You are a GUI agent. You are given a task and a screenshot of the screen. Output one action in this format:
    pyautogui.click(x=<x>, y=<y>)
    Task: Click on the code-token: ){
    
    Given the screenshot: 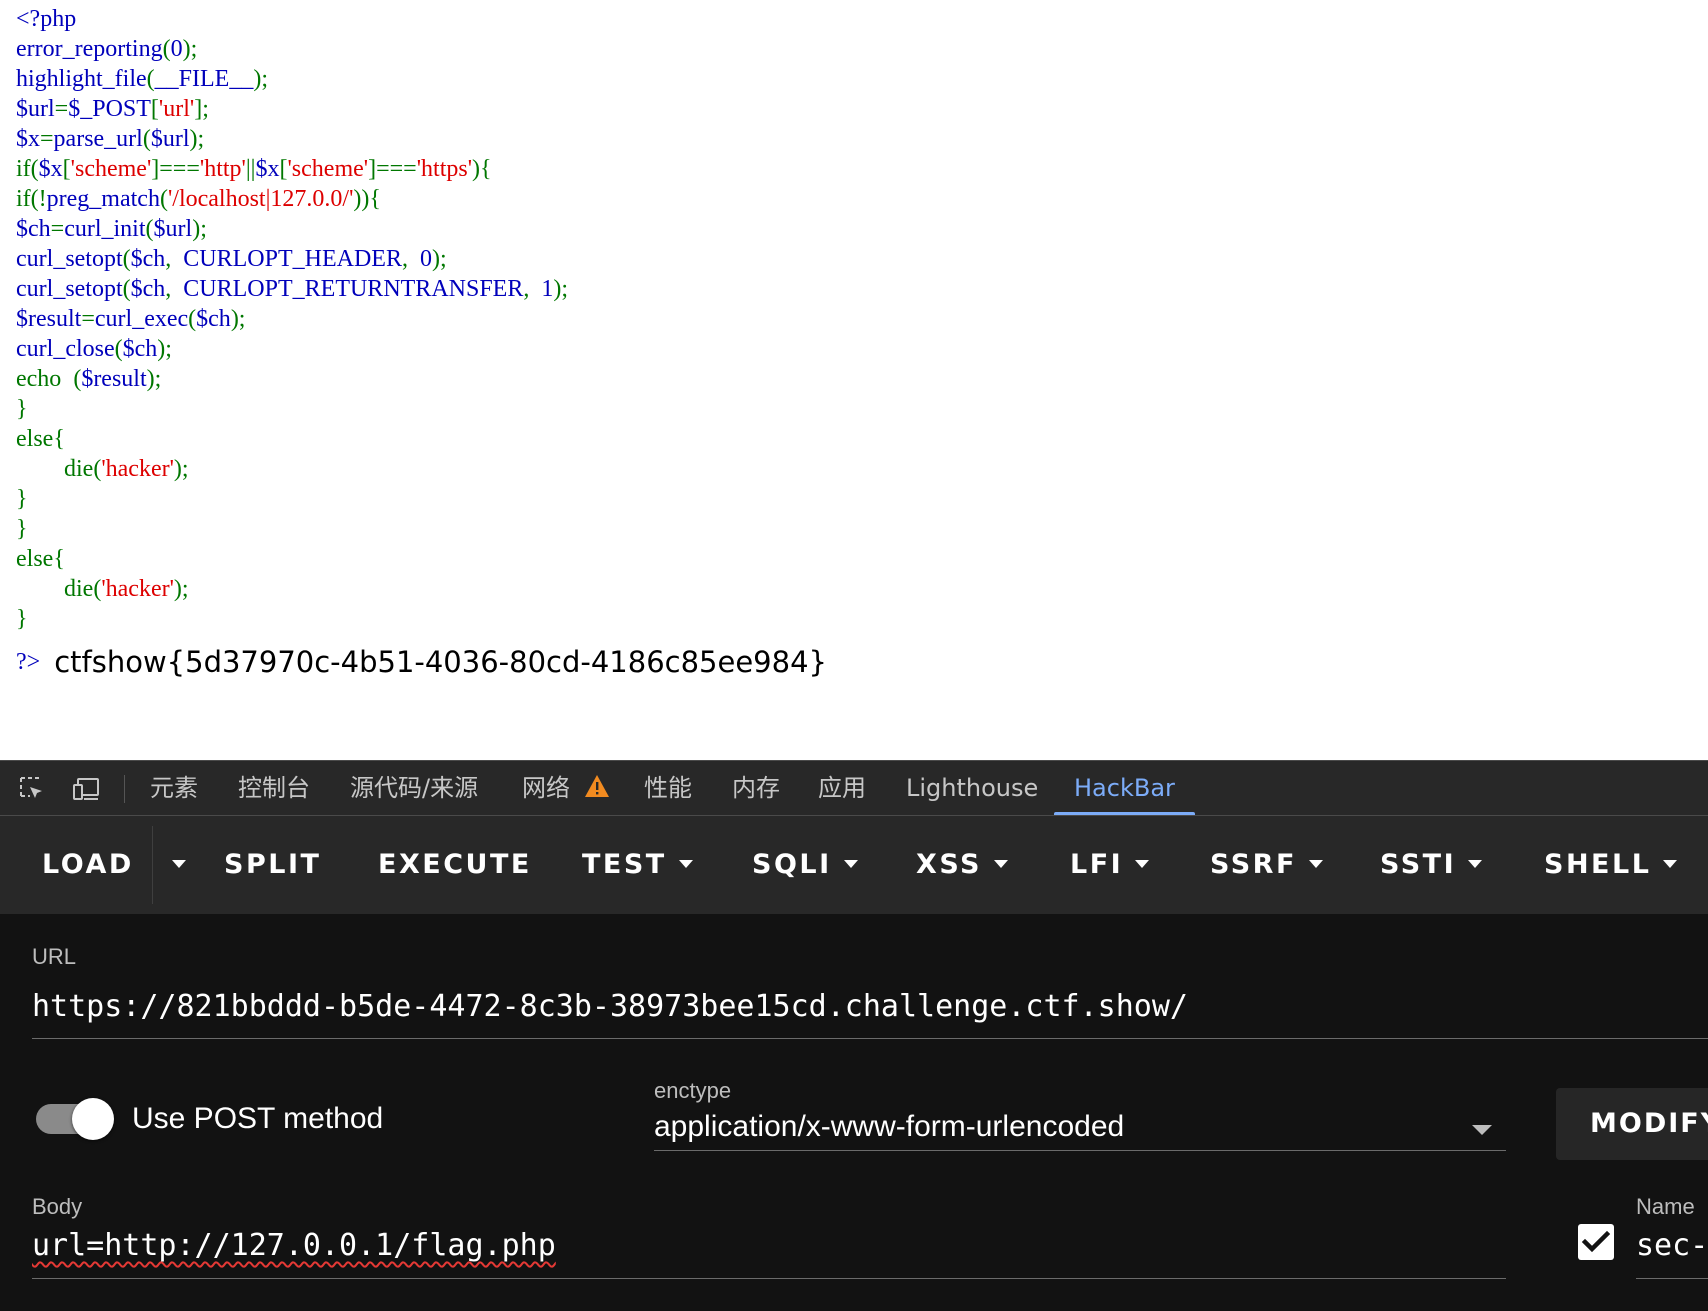 What is the action you would take?
    pyautogui.click(x=482, y=169)
    